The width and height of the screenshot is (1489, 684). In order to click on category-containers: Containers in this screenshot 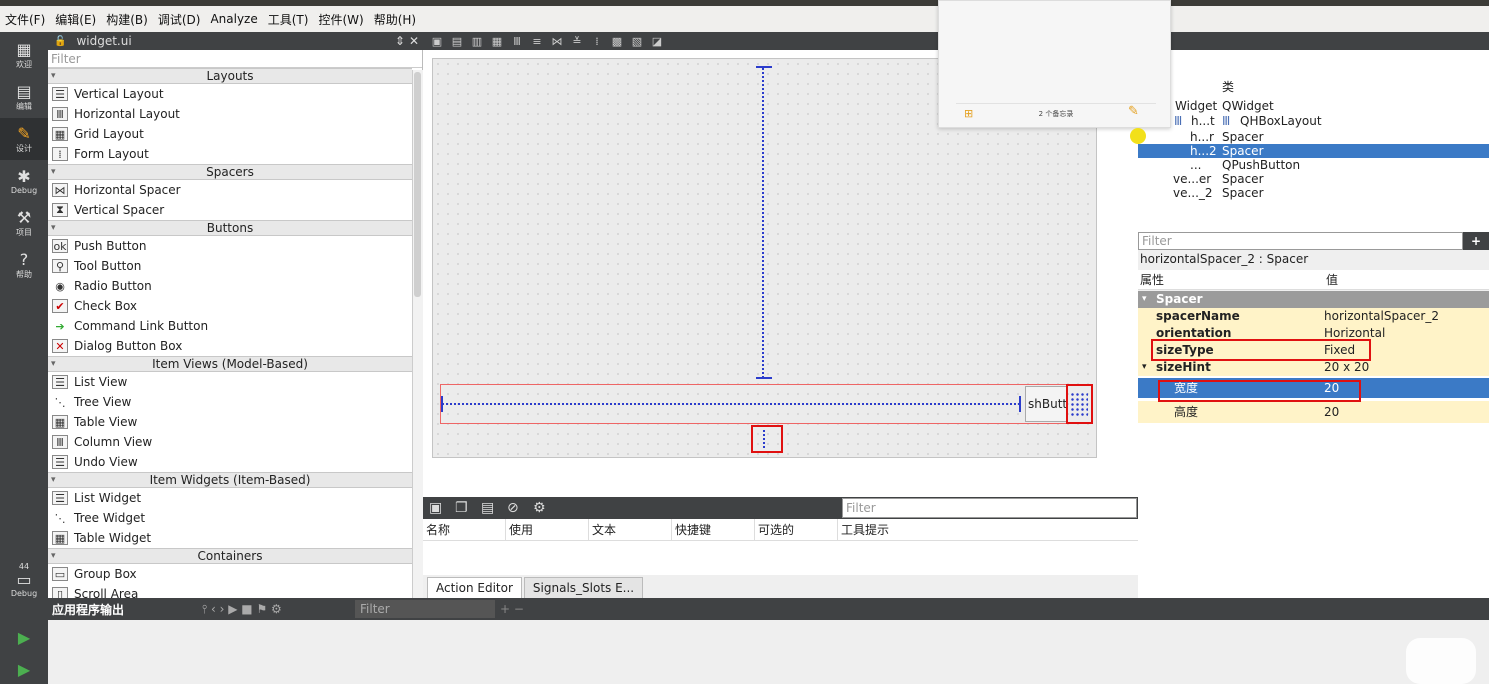, I will do `click(230, 556)`.